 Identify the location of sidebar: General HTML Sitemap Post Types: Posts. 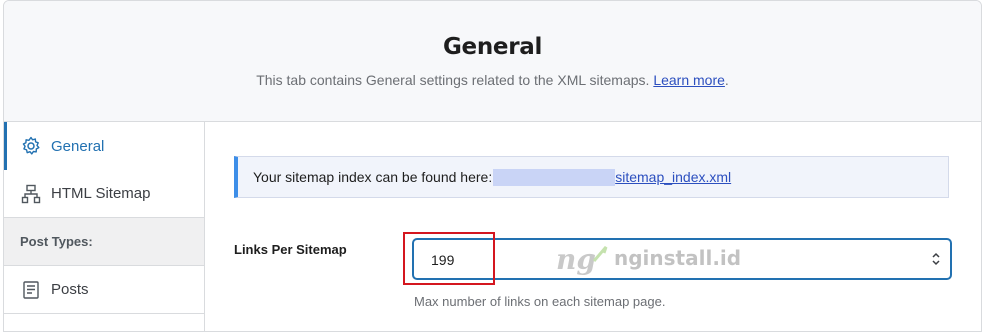
(104, 226).